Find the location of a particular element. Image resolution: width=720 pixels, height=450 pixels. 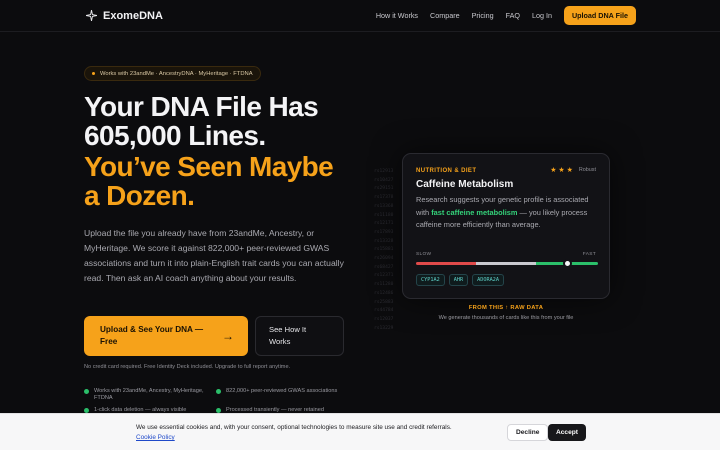

accept-button: Accept is located at coordinates (567, 432).